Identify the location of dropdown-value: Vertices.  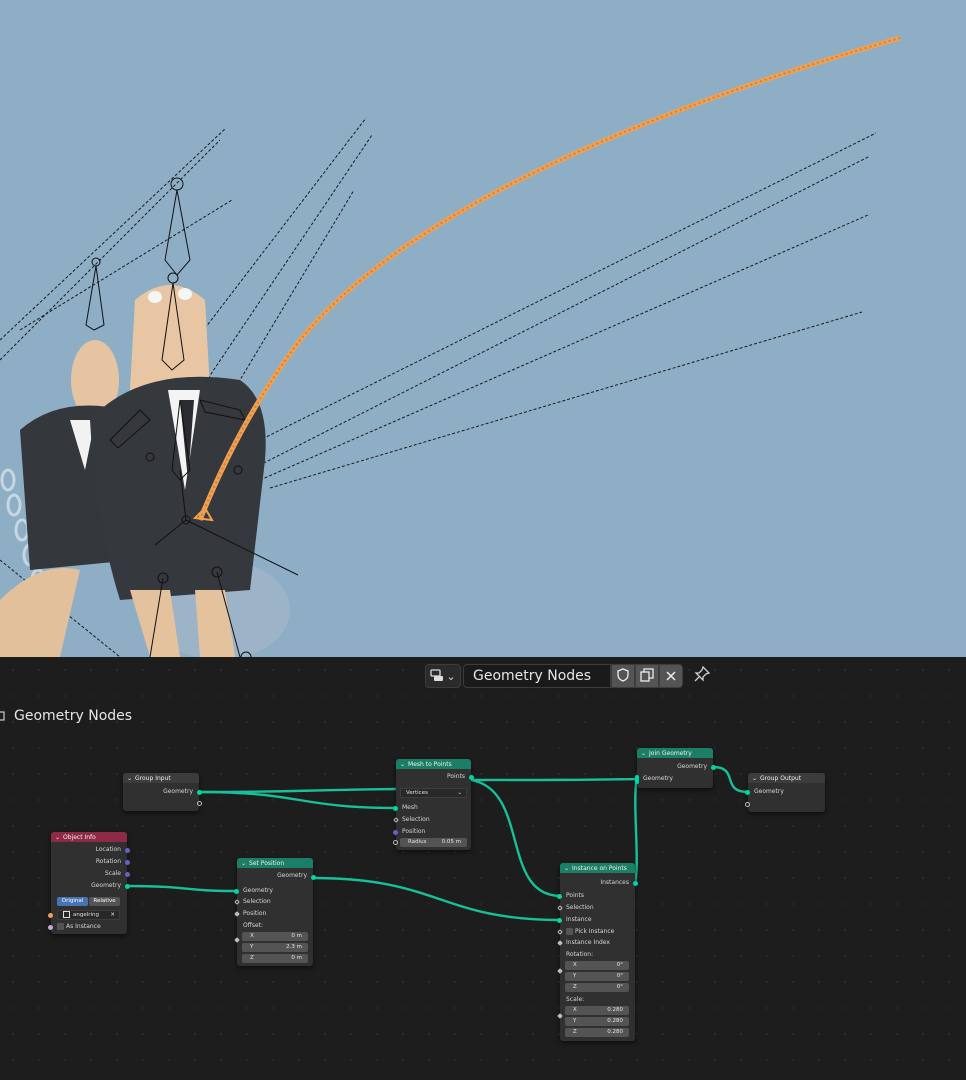
(417, 793).